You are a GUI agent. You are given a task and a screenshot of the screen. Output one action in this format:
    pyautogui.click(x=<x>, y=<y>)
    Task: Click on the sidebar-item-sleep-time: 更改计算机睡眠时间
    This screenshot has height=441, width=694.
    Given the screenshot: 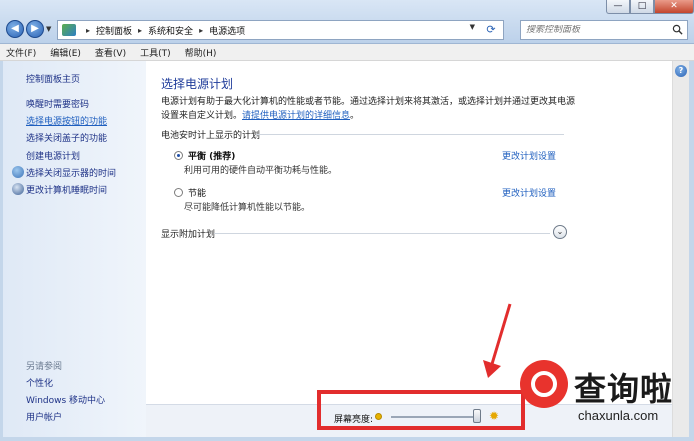 What is the action you would take?
    pyautogui.click(x=66, y=189)
    